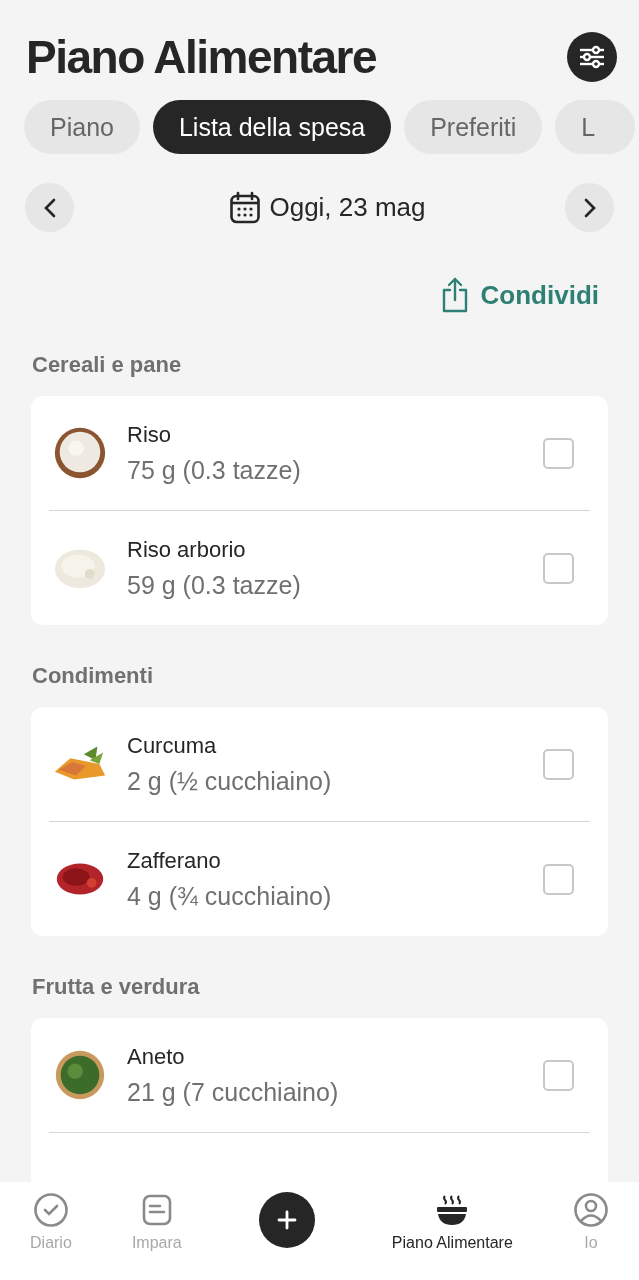 The image size is (639, 1280). I want to click on section-heading: Condimenti, so click(93, 676).